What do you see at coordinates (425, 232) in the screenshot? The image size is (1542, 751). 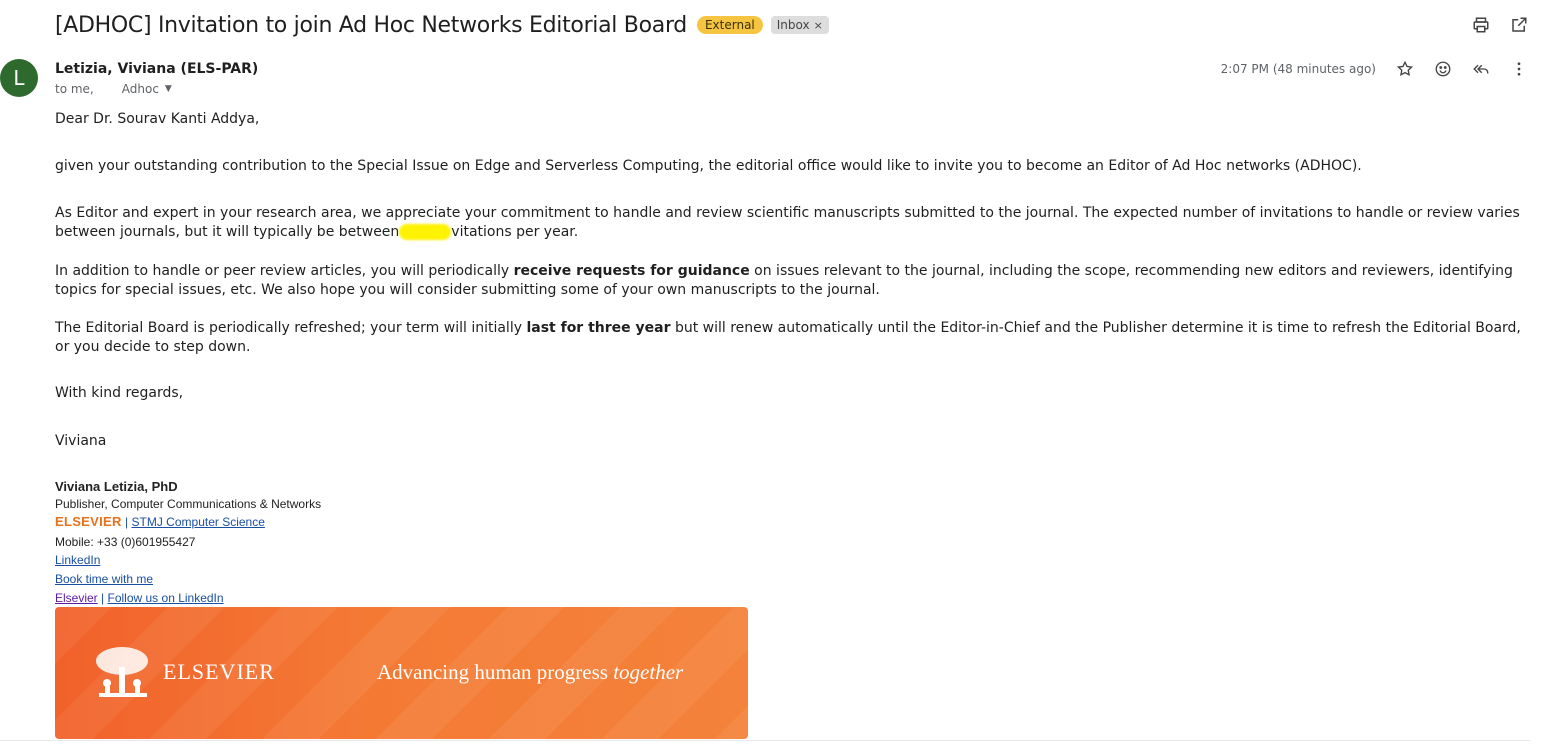 I see `redaction-highlight` at bounding box center [425, 232].